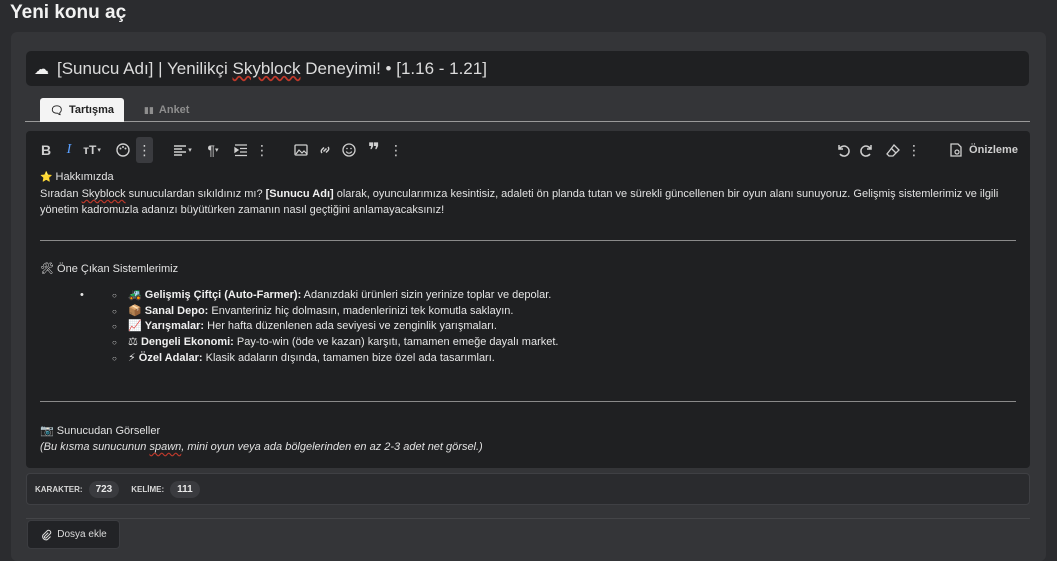 The height and width of the screenshot is (561, 1057). I want to click on more-tools-icon: ⋮, so click(914, 150).